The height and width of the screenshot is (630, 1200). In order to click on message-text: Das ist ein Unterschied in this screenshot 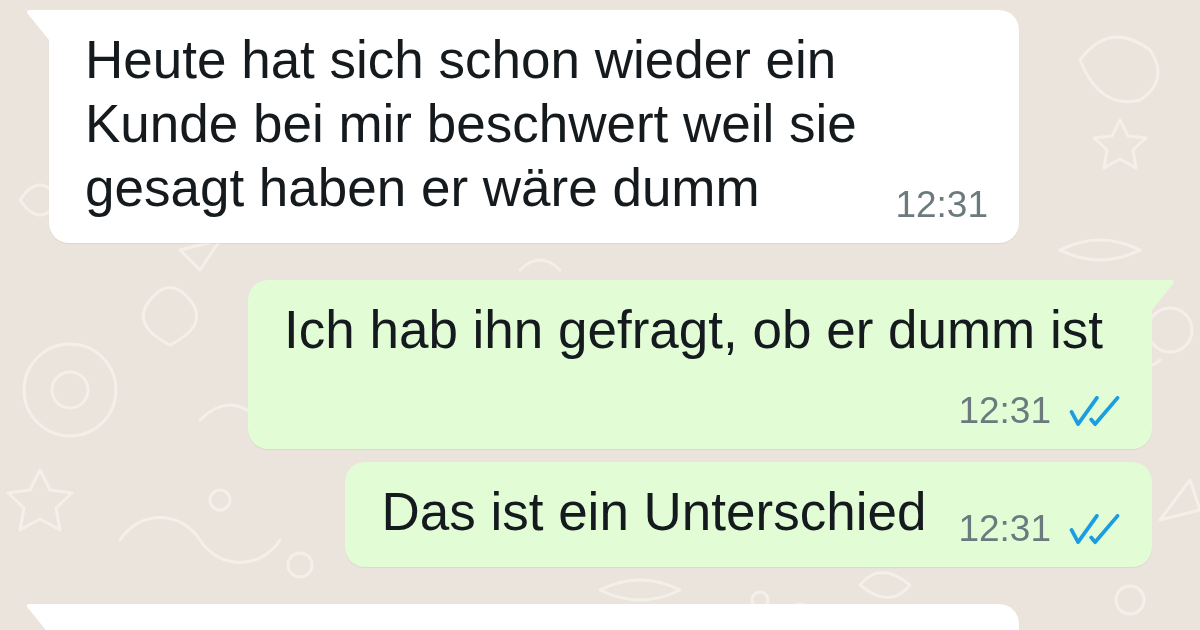, I will do `click(654, 511)`.